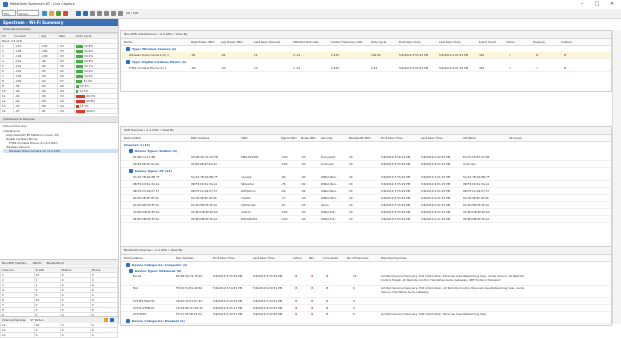 Image resolution: width=621 pixels, height=338 pixels. What do you see at coordinates (515, 138) in the screenshot?
I see `col-ap-group: AP Group` at bounding box center [515, 138].